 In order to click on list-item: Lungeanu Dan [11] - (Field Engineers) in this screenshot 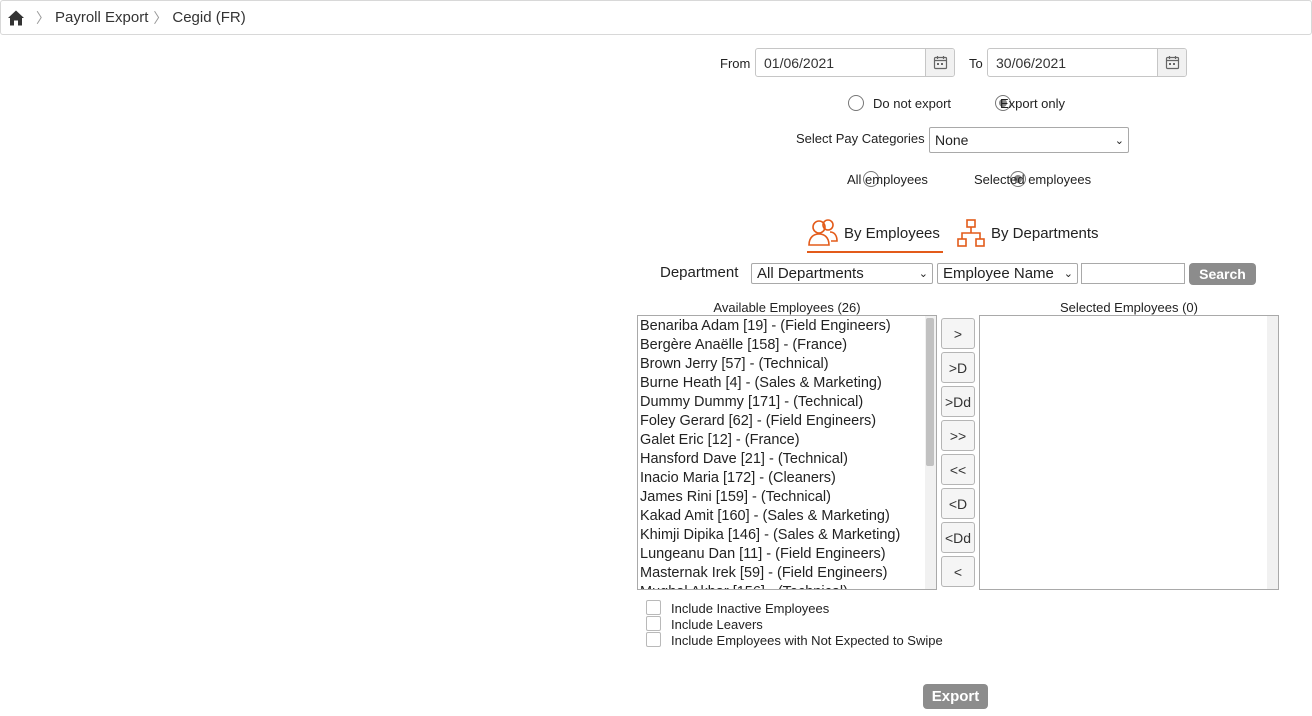, I will do `click(787, 554)`.